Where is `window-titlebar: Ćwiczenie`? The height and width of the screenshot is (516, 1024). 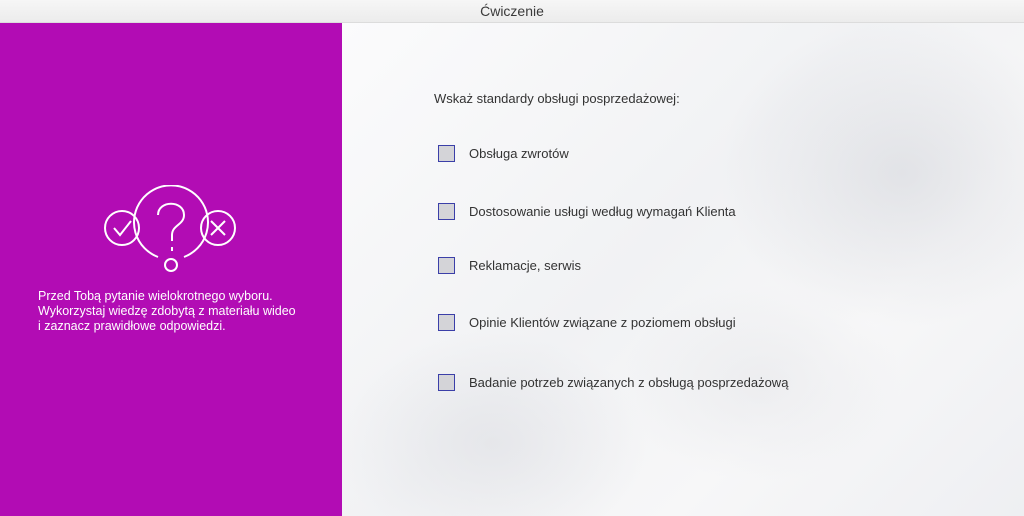 window-titlebar: Ćwiczenie is located at coordinates (512, 11).